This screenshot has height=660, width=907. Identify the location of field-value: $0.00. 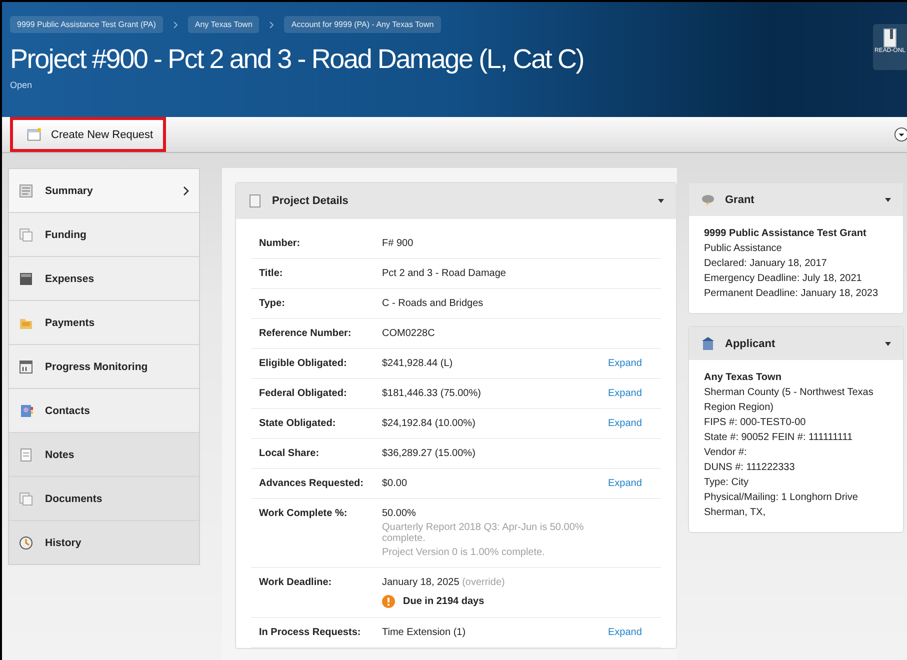
(395, 483).